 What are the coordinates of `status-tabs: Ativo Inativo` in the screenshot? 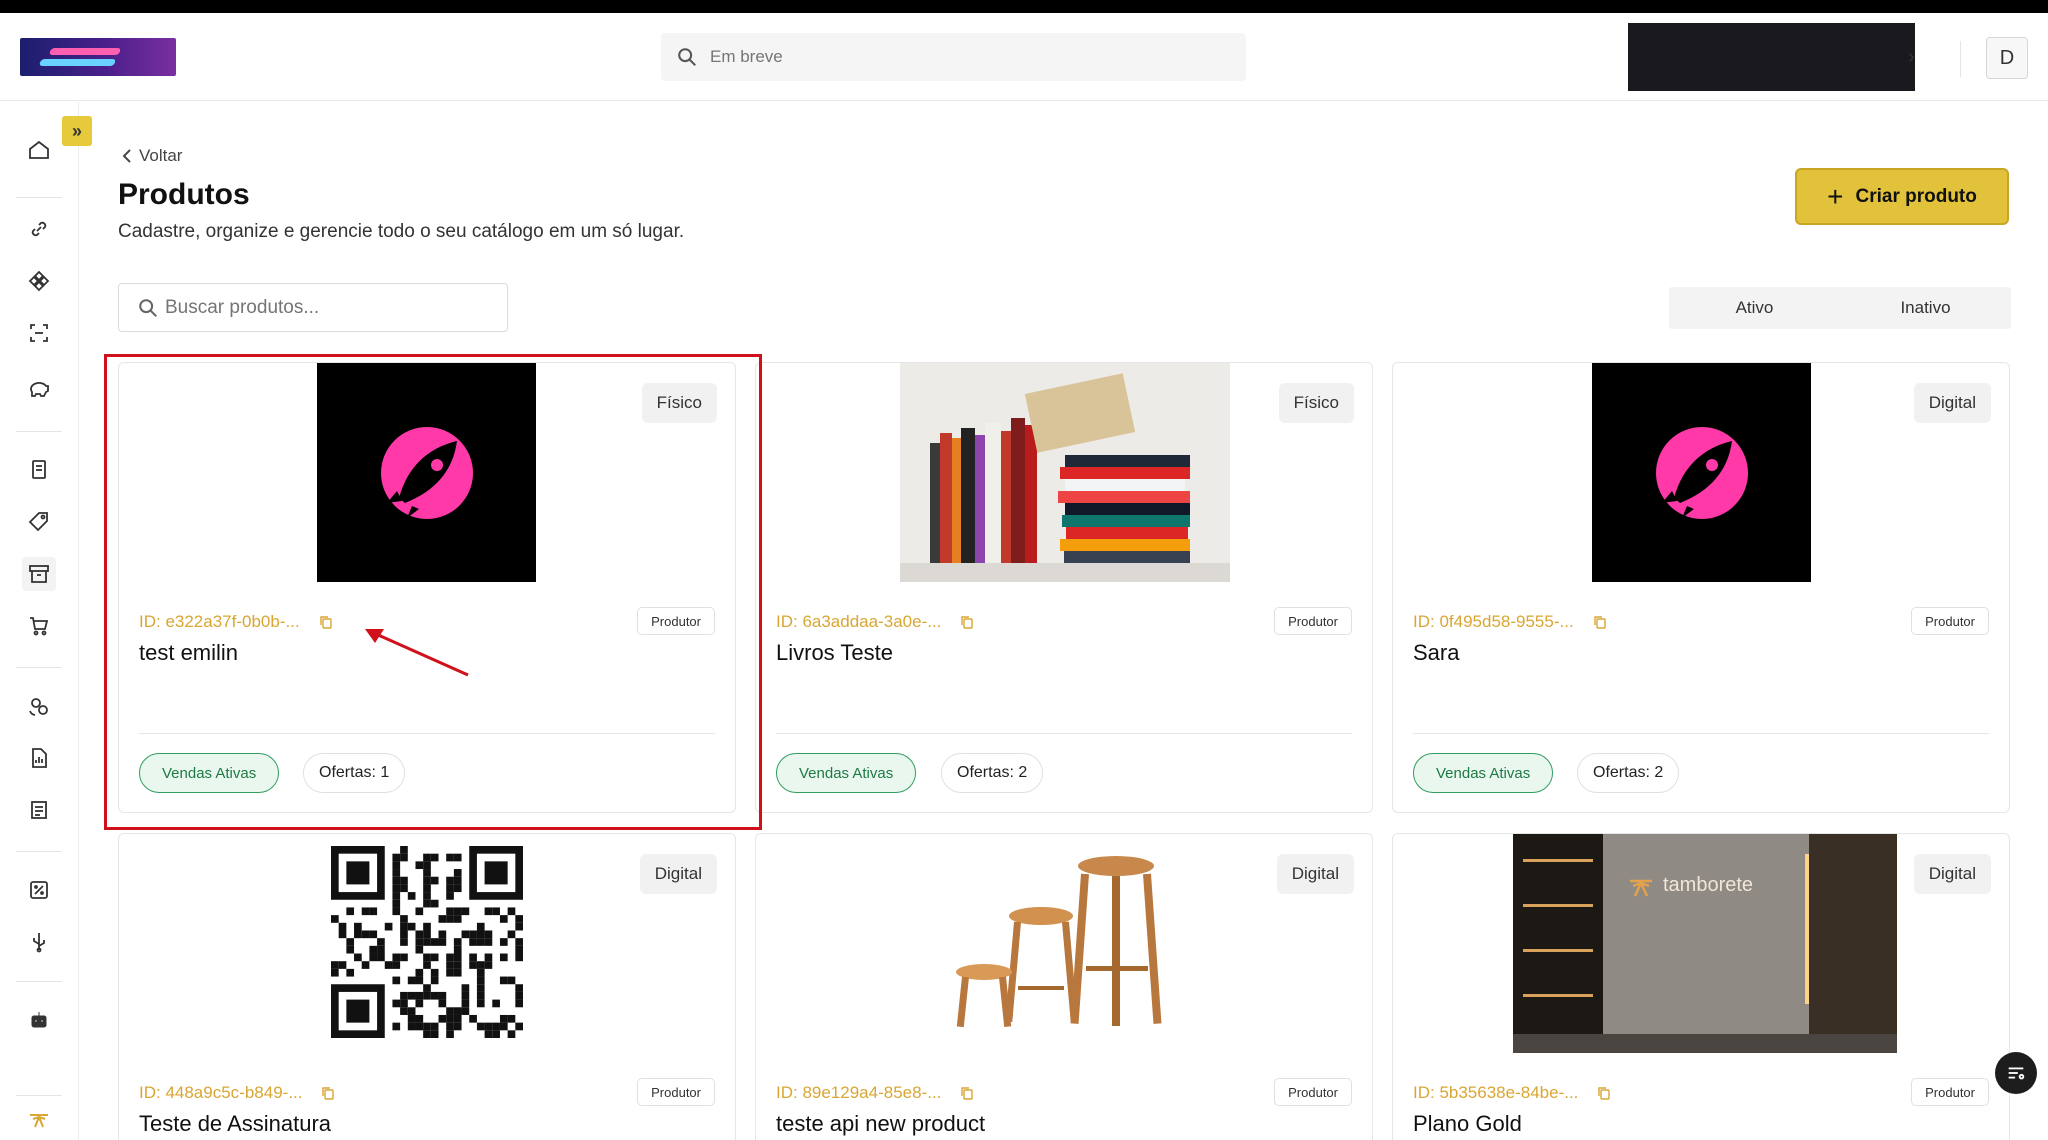 It's located at (1840, 308).